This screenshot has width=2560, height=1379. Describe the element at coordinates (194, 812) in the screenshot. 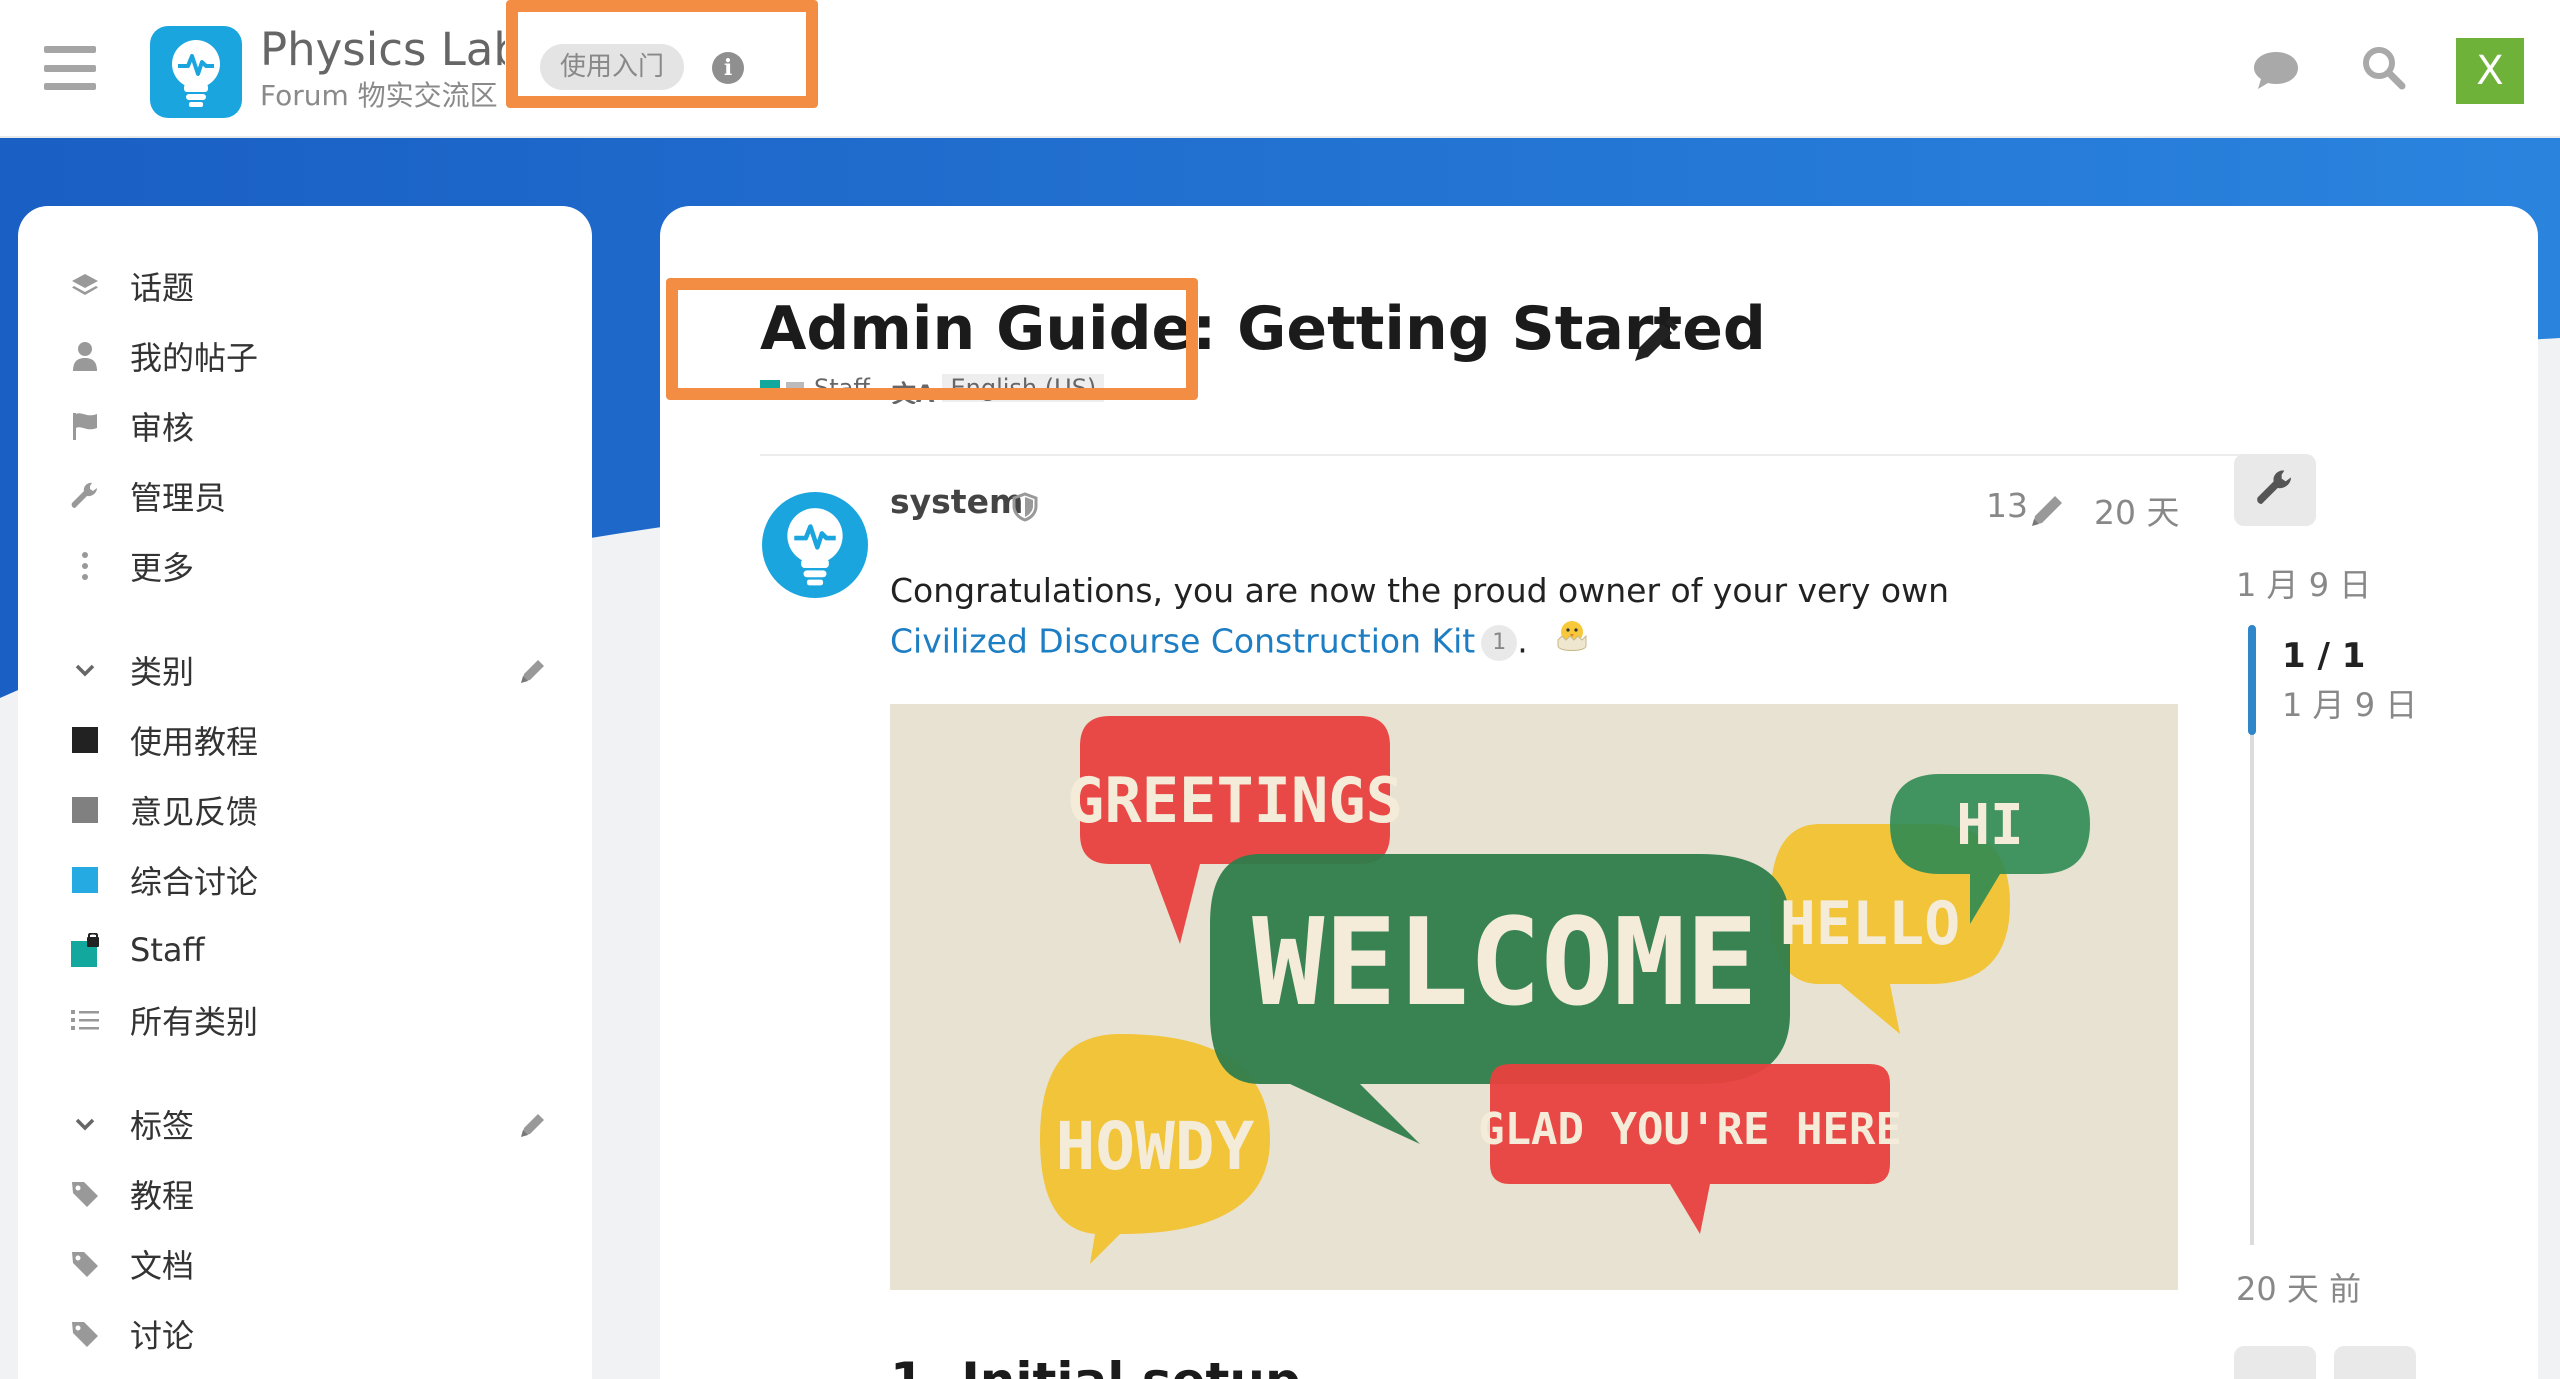

I see `sidebar-item-label: 意见反馈` at that location.